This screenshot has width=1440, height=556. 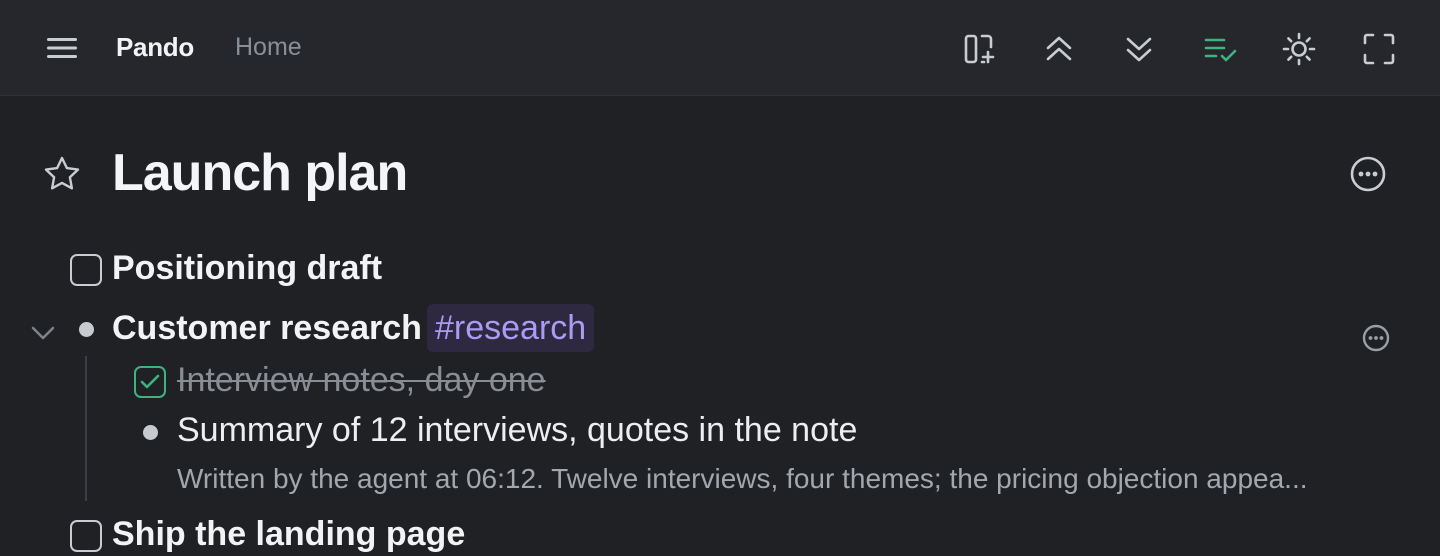 I want to click on theme-toggle-button, so click(x=1298, y=48).